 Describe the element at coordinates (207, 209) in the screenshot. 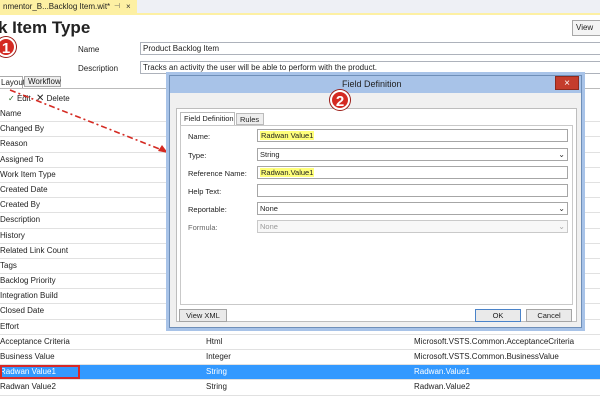

I see `reportable-label: Reportable:` at that location.